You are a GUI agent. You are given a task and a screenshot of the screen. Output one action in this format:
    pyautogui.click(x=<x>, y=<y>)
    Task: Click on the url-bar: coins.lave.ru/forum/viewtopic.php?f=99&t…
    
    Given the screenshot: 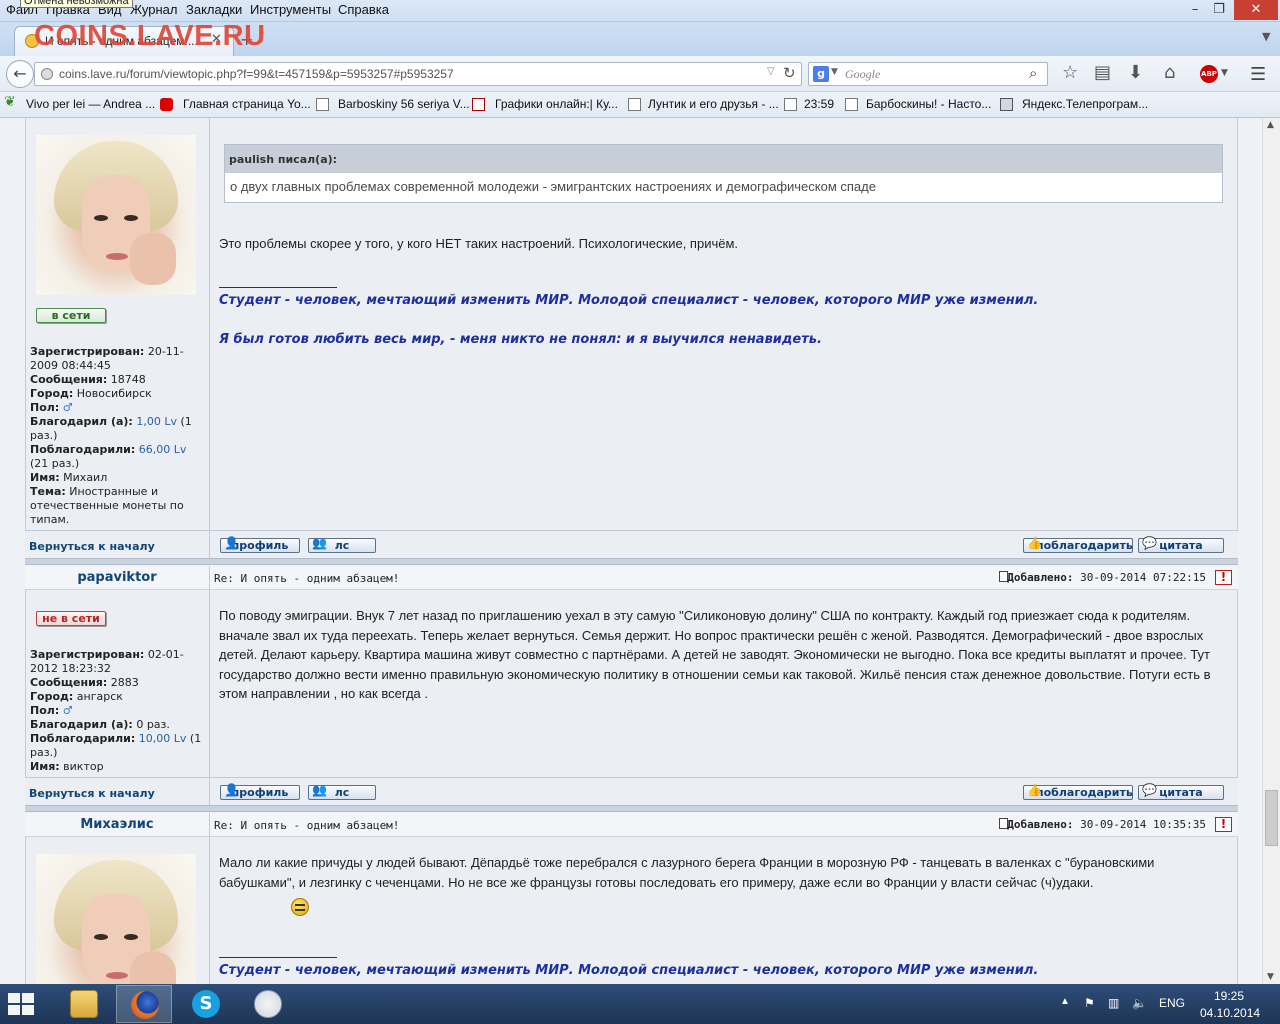 What is the action you would take?
    pyautogui.click(x=418, y=74)
    